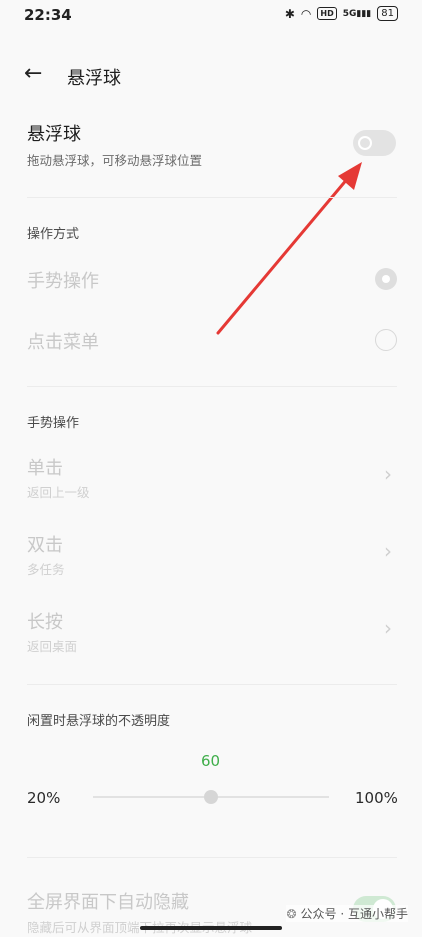 Image resolution: width=422 pixels, height=937 pixels. What do you see at coordinates (291, 913) in the screenshot?
I see `wechat-icon: ❂` at bounding box center [291, 913].